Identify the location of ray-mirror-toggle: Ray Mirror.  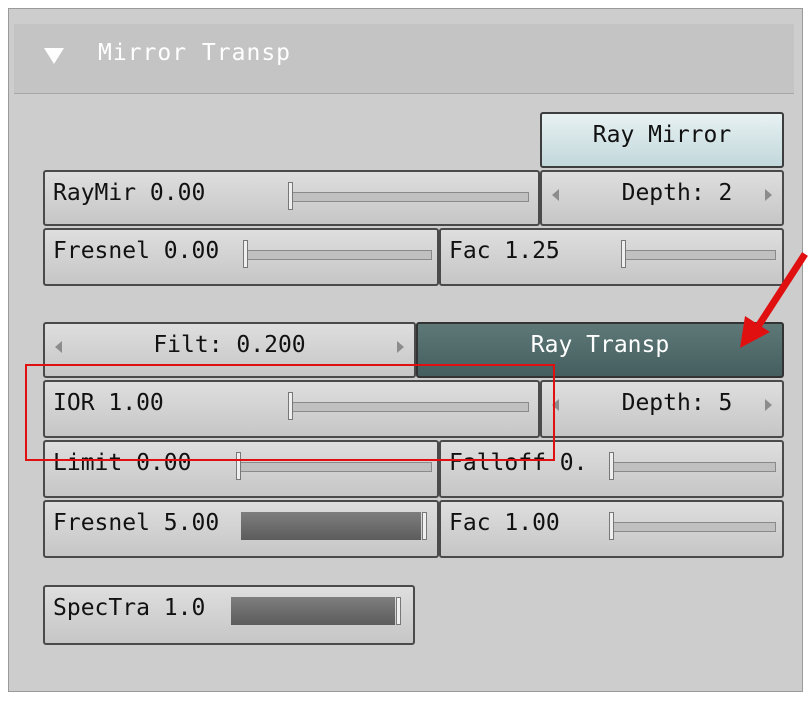
(662, 140).